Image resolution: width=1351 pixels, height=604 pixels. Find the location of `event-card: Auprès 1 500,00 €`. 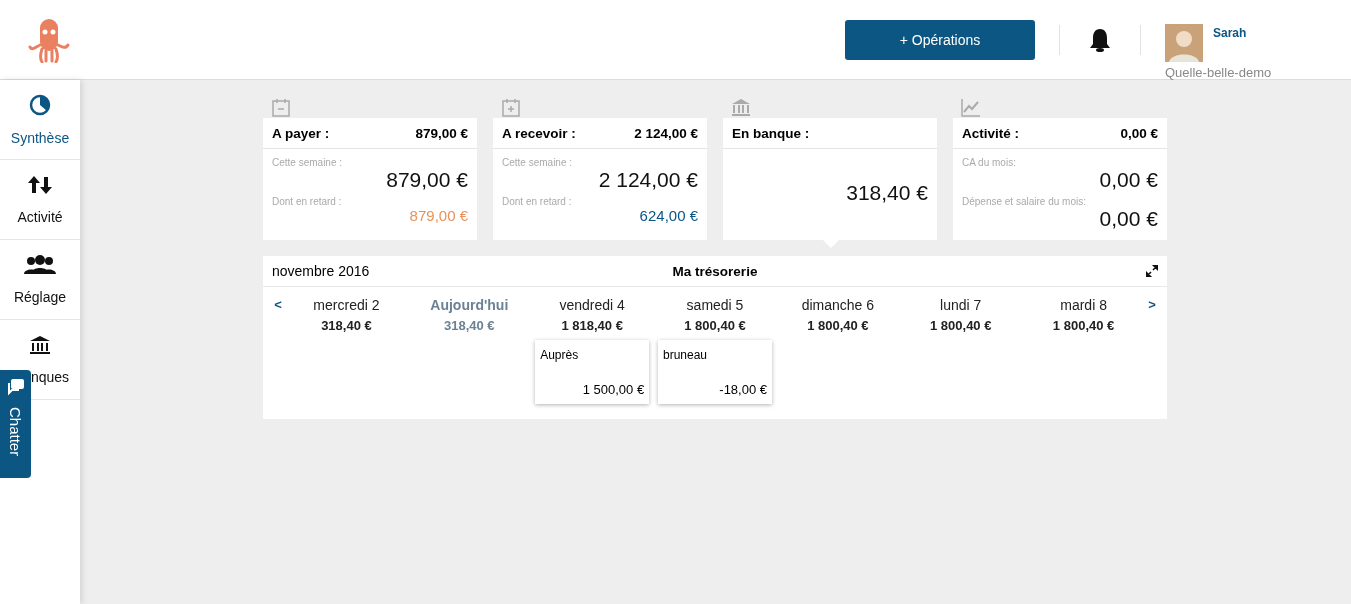

event-card: Auprès 1 500,00 € is located at coordinates (592, 372).